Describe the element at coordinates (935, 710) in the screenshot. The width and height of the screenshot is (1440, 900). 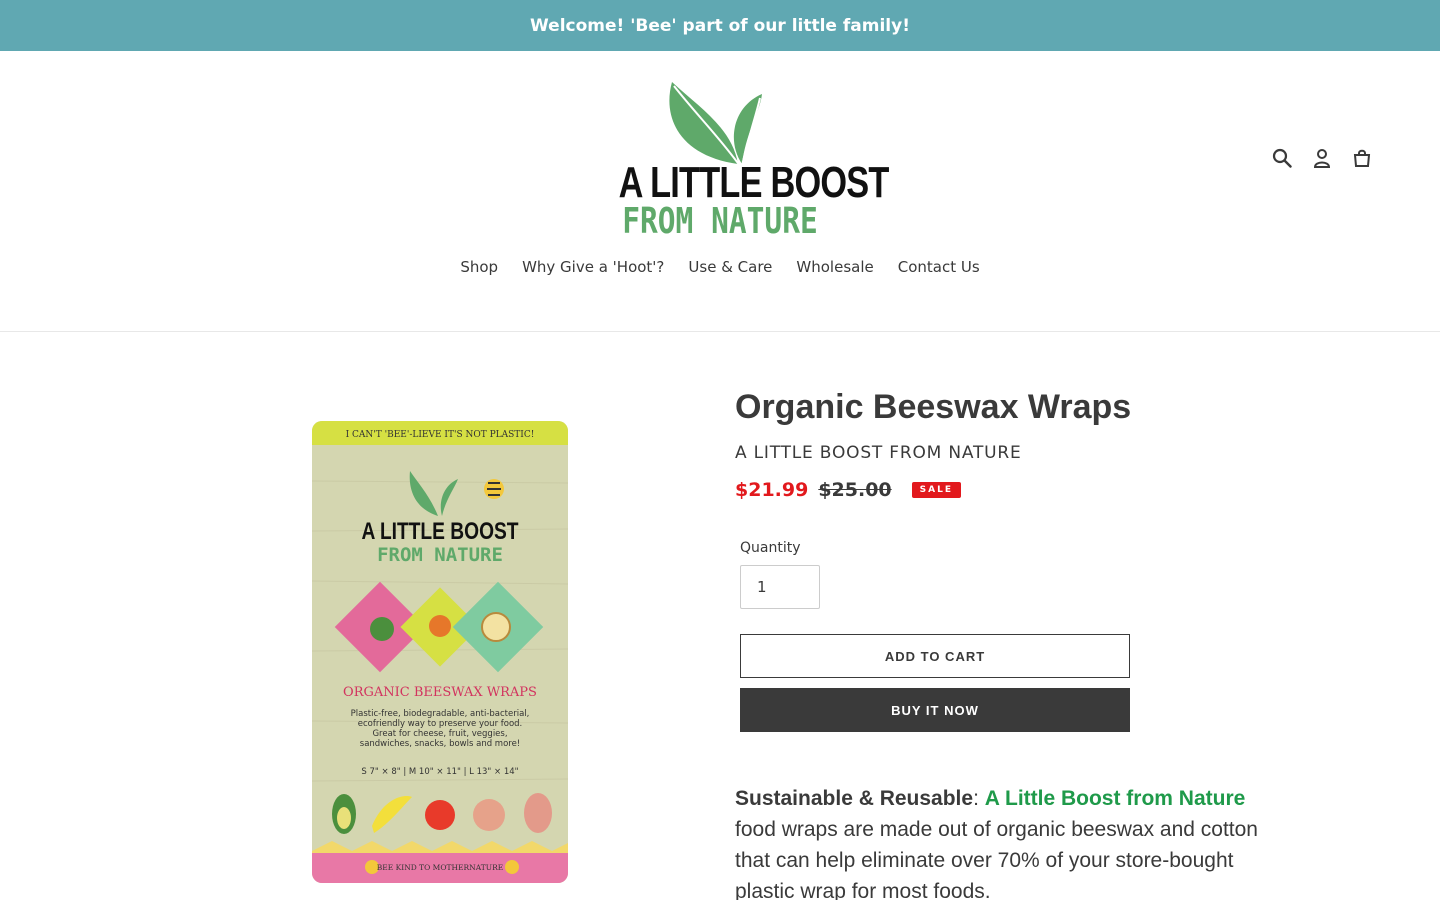
I see `buy-it-now-button: BUY IT NOW` at that location.